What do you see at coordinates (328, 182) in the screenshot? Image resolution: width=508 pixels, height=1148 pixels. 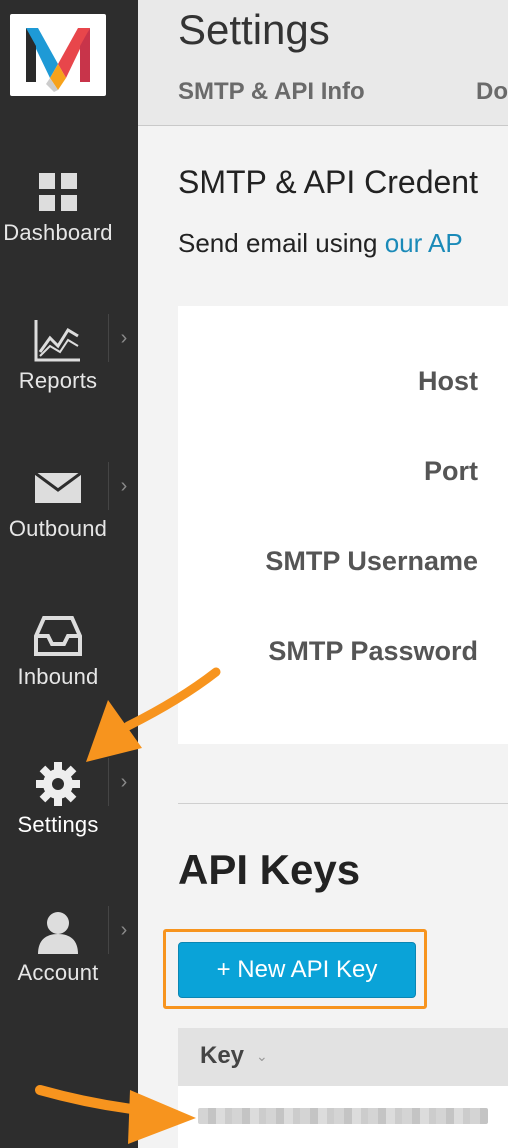 I see `credentials-heading: SMTP & API Credent` at bounding box center [328, 182].